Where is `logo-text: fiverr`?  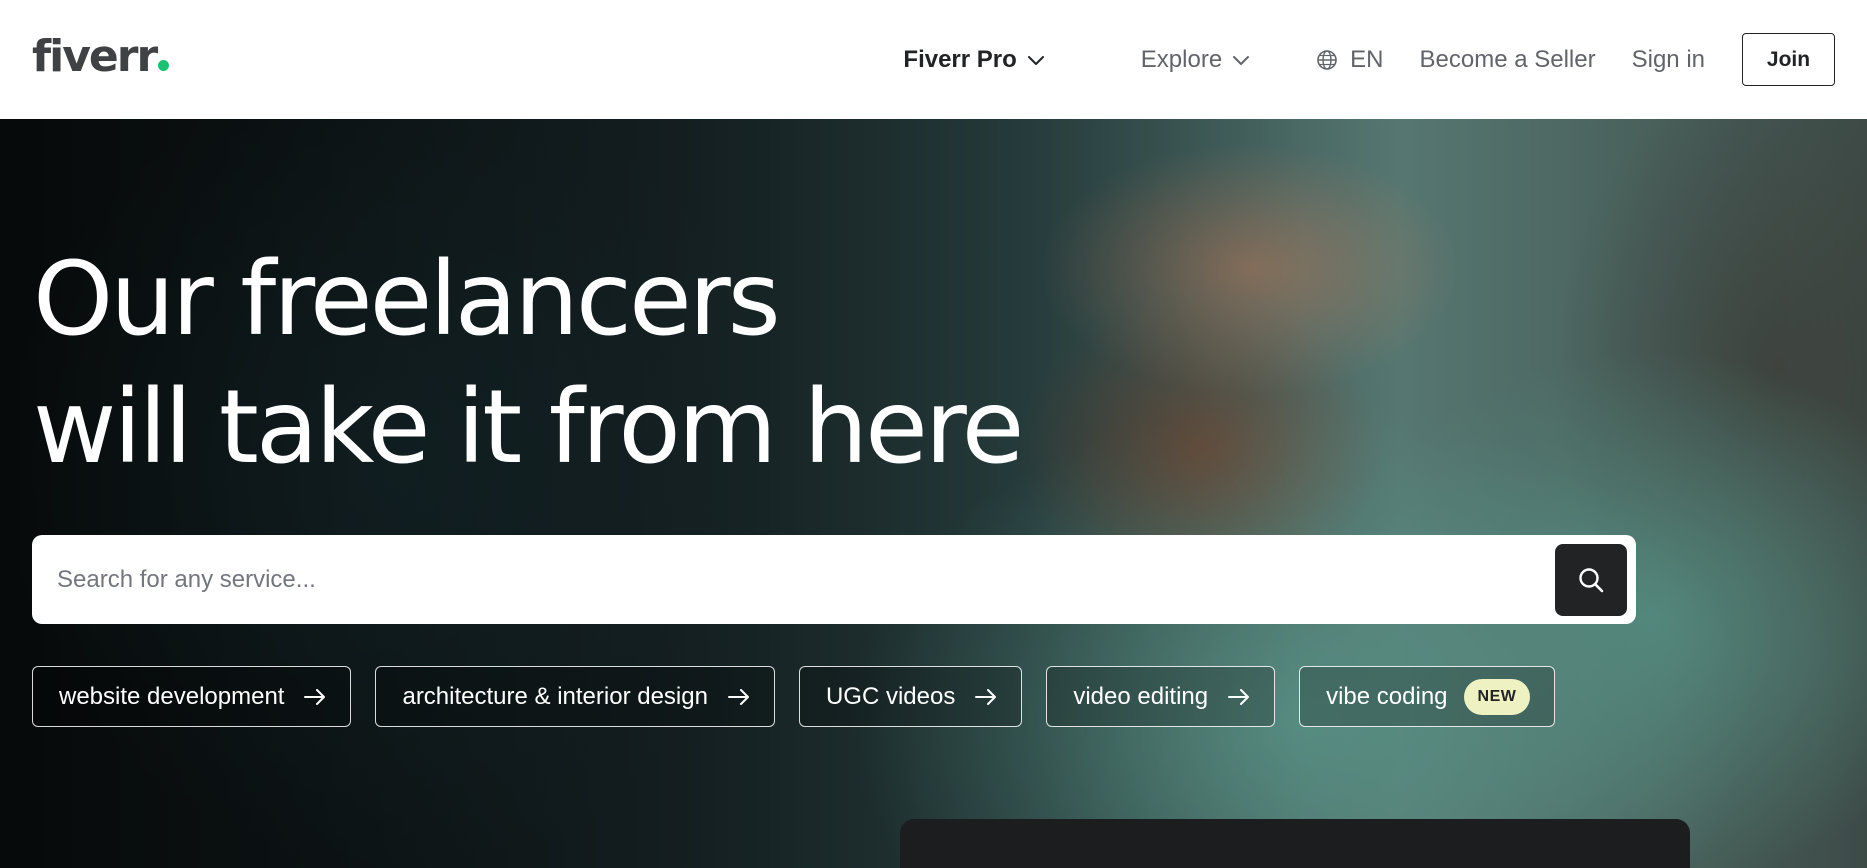 logo-text: fiverr is located at coordinates (95, 56).